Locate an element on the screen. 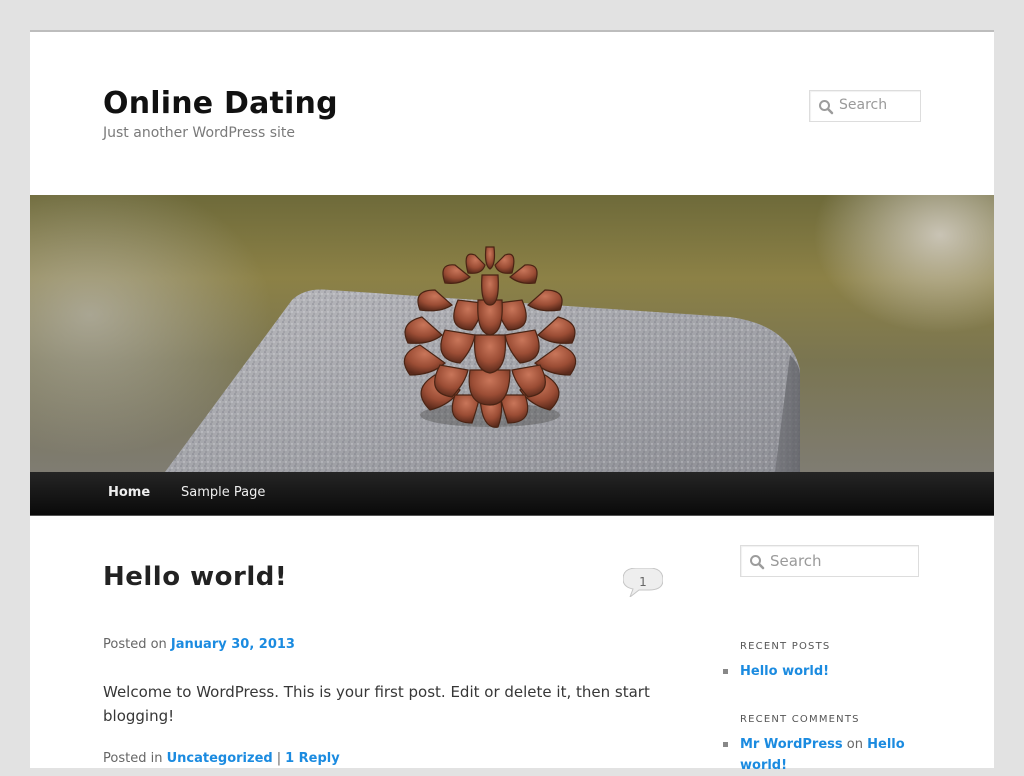 The image size is (1024, 776). nav-item-sample-page: Sample Page is located at coordinates (223, 492).